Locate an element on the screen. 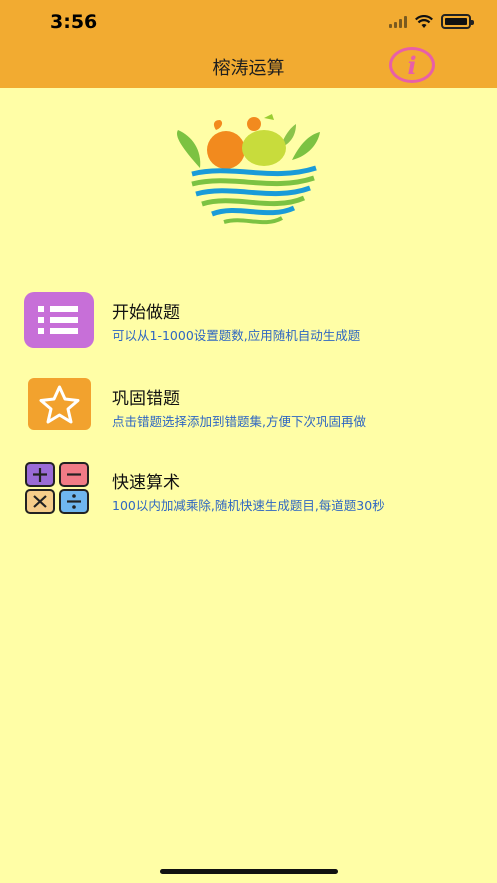 This screenshot has height=883, width=497. menu-item-review-mistakes: 巩固错题 点击错题选择添加到错题集,方便下次巩固再做 is located at coordinates (249, 408).